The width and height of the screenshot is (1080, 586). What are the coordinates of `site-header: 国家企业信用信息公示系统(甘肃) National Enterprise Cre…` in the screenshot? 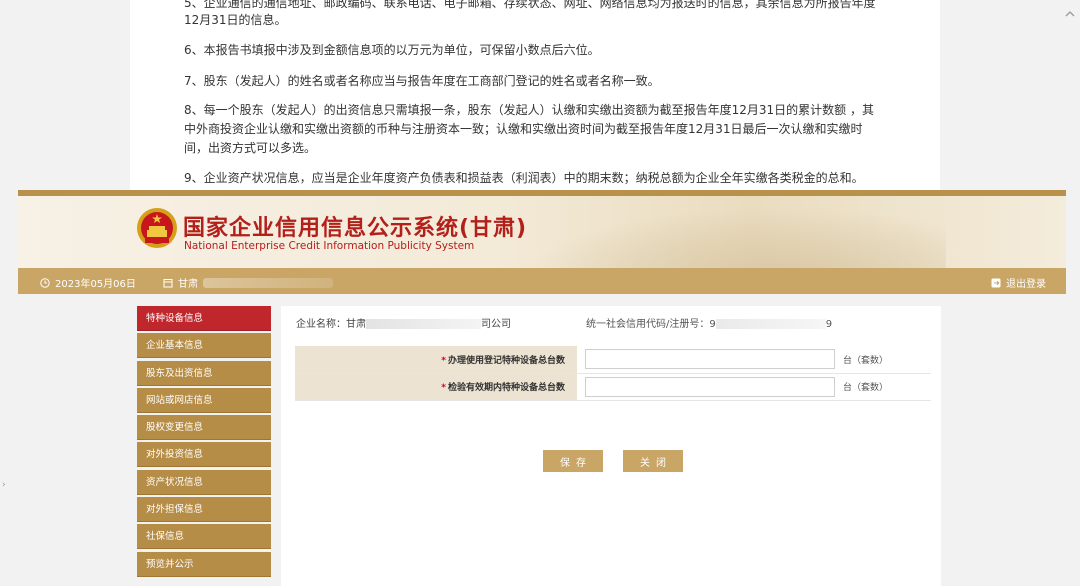 It's located at (542, 232).